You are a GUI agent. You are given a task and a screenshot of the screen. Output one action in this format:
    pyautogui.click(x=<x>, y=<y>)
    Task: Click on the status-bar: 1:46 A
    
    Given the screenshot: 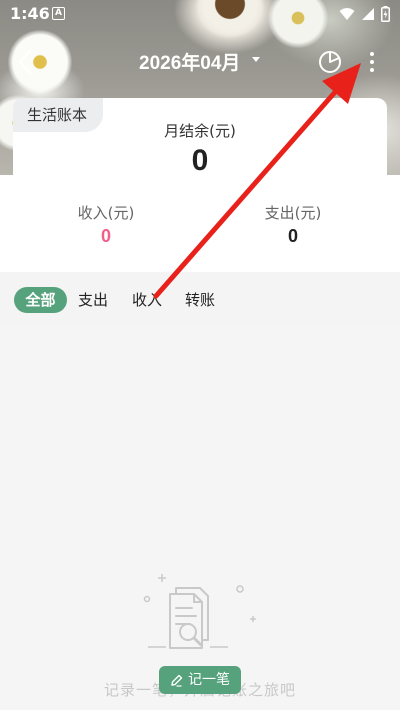 What is the action you would take?
    pyautogui.click(x=200, y=14)
    